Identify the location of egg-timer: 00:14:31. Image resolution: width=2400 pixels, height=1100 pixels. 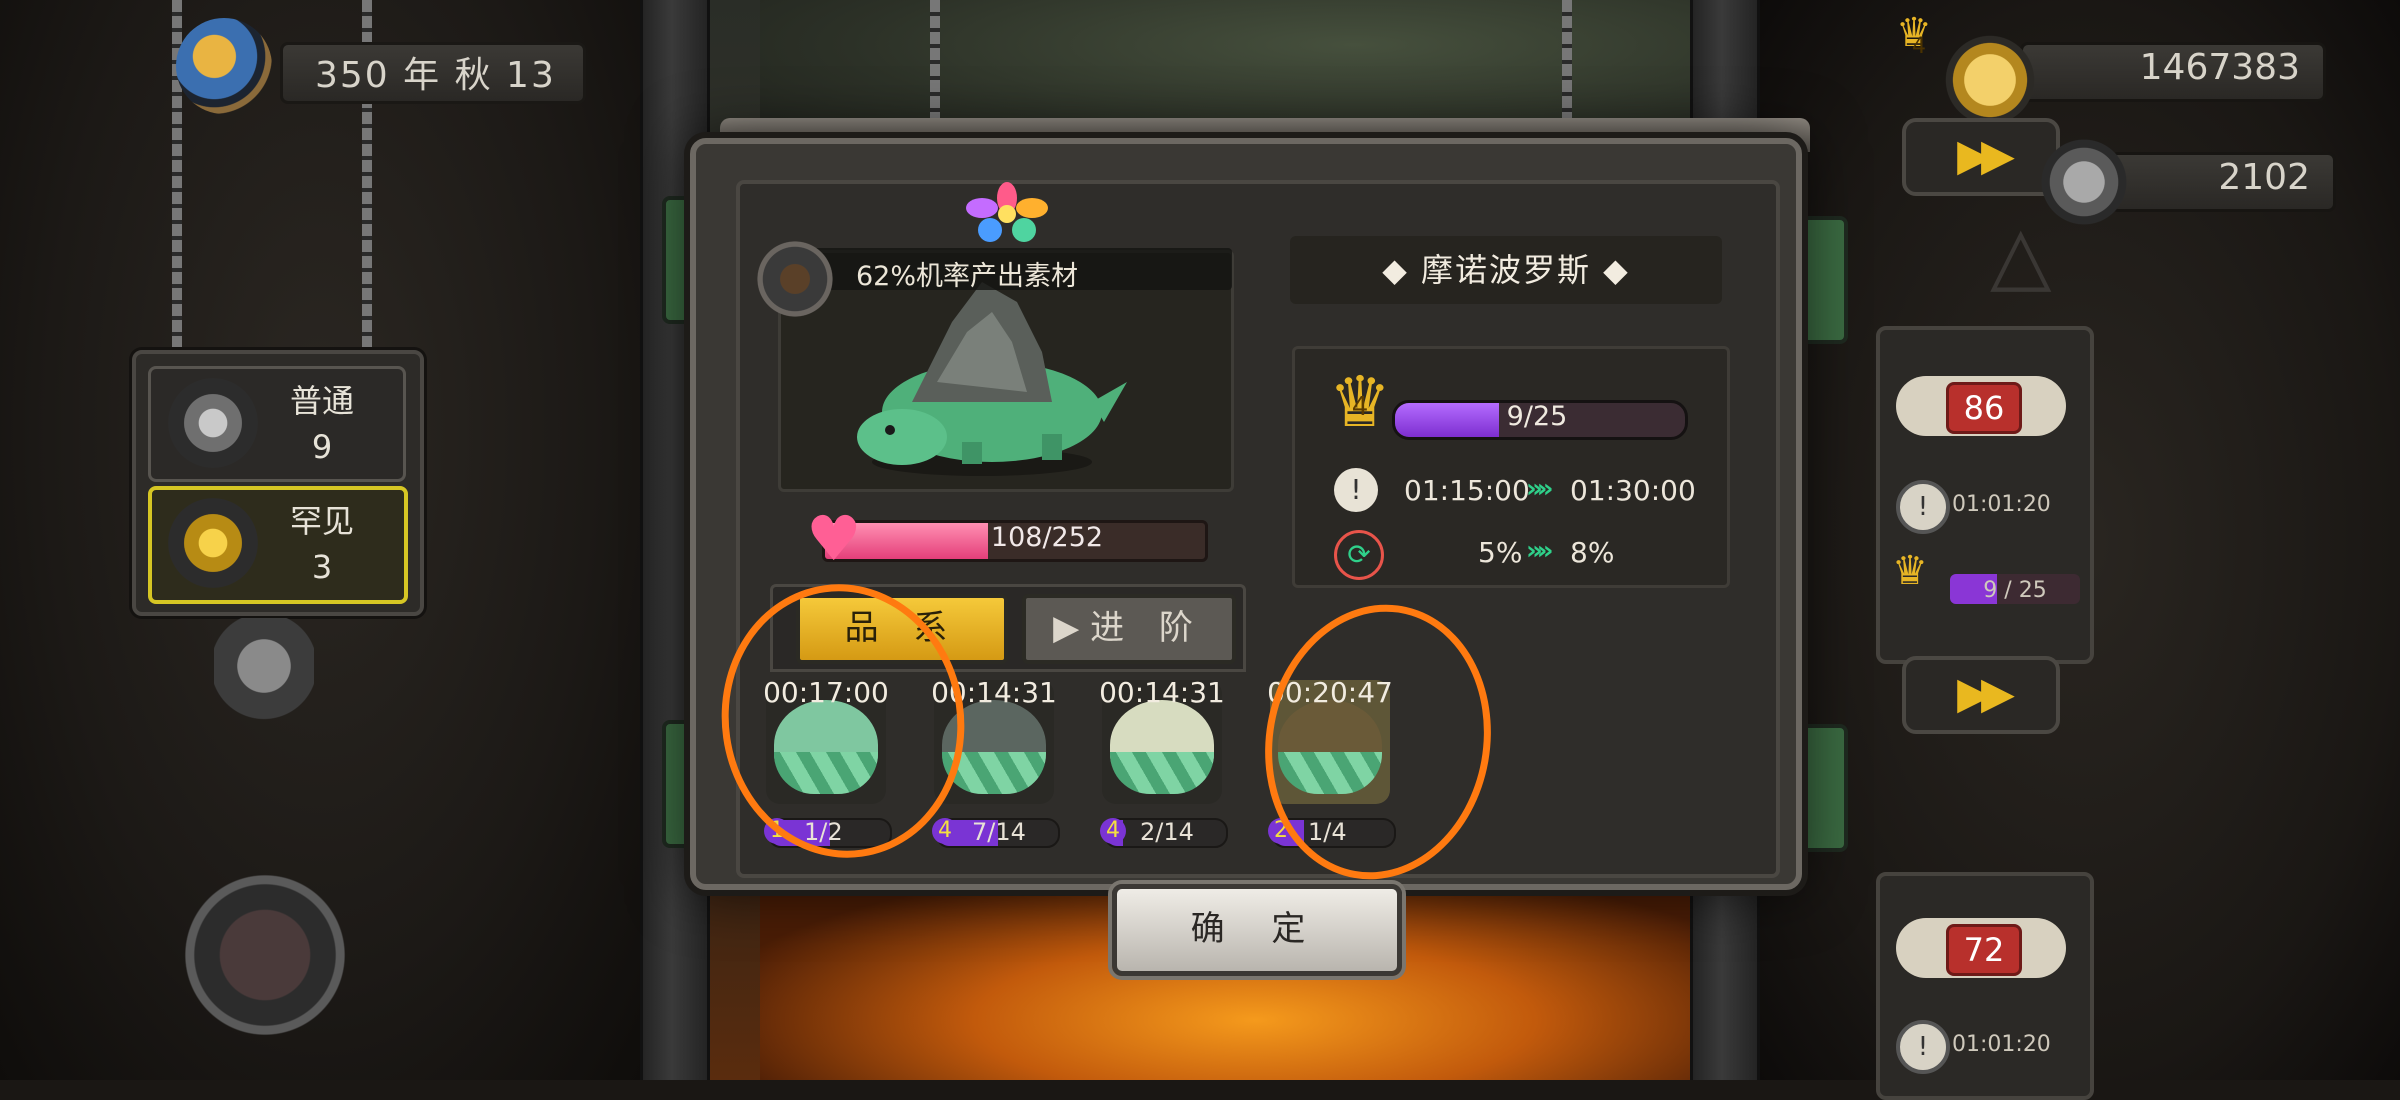
(1162, 692).